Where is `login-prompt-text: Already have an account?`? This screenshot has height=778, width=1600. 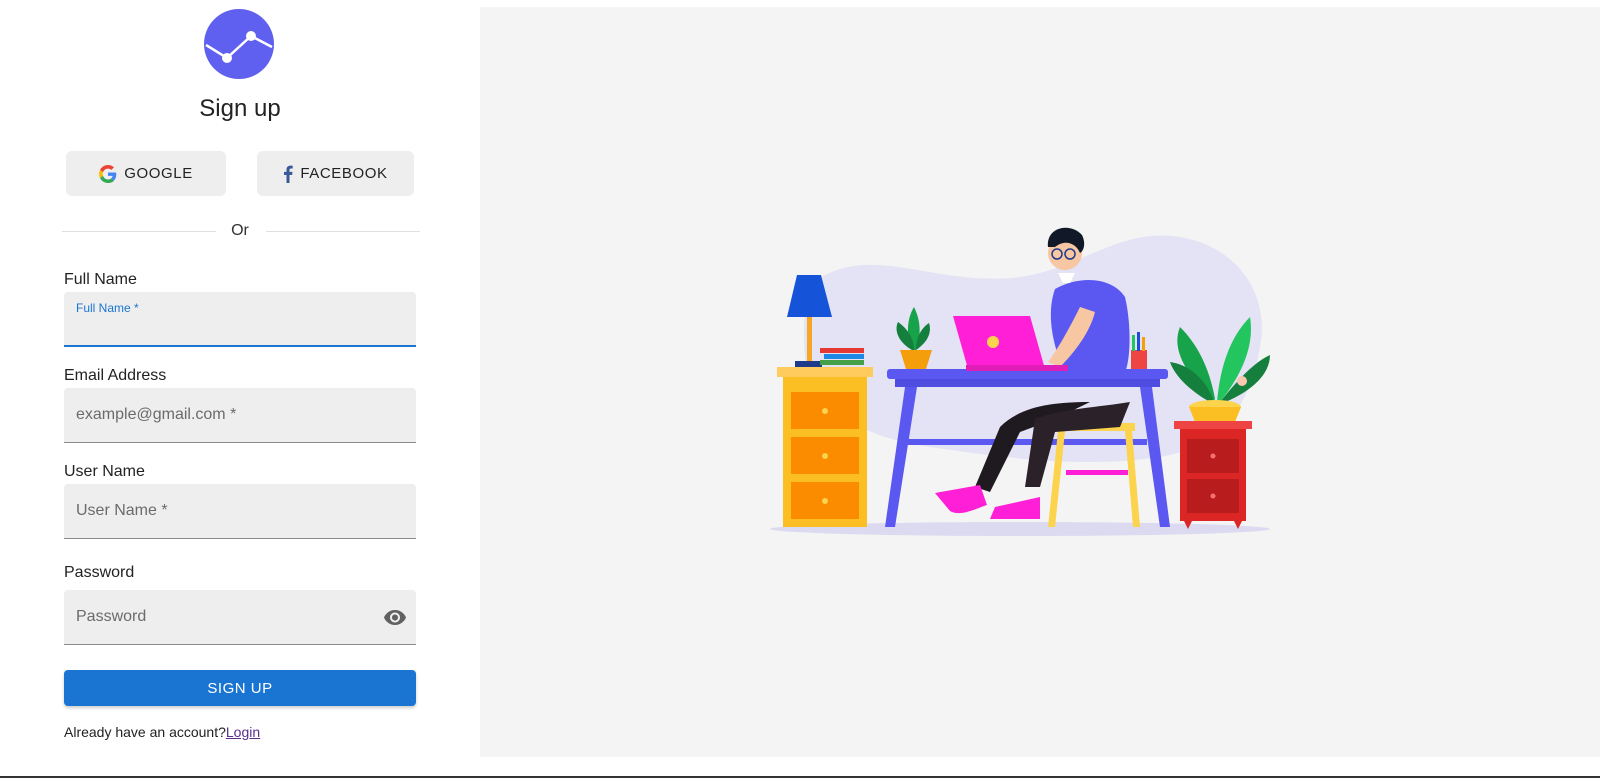
login-prompt-text: Already have an account? is located at coordinates (145, 732).